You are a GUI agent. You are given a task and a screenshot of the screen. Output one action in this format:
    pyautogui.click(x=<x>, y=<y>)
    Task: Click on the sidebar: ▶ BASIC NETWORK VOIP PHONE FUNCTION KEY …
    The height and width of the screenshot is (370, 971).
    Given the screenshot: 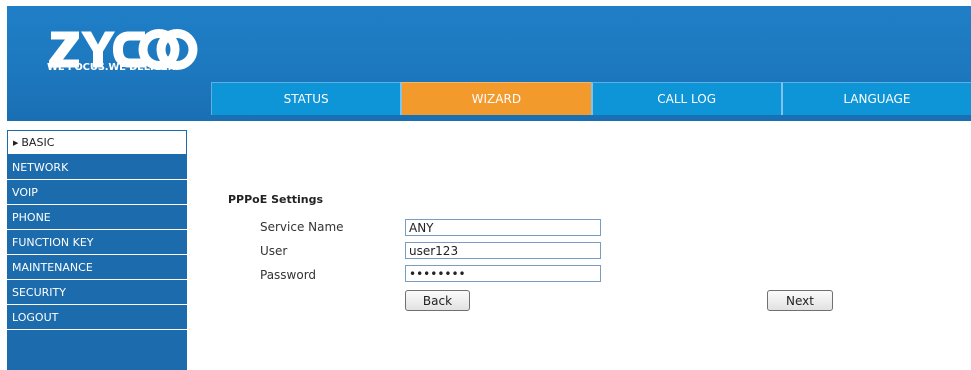 What is the action you would take?
    pyautogui.click(x=97, y=250)
    